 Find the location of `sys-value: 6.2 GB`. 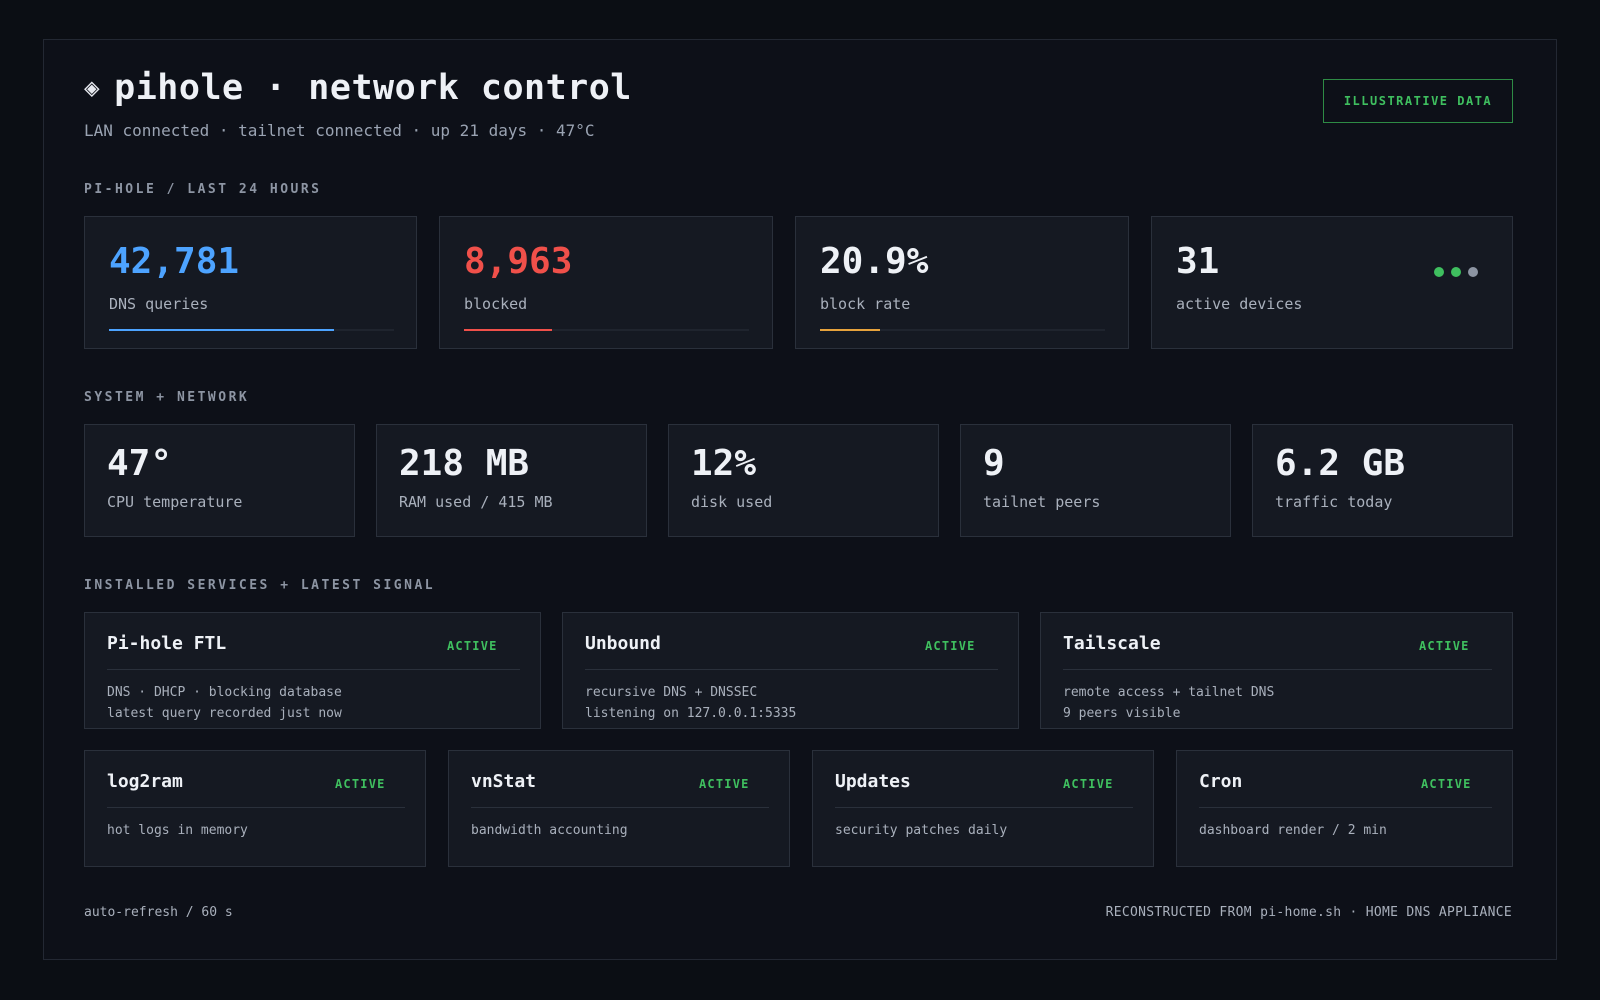

sys-value: 6.2 GB is located at coordinates (1340, 463).